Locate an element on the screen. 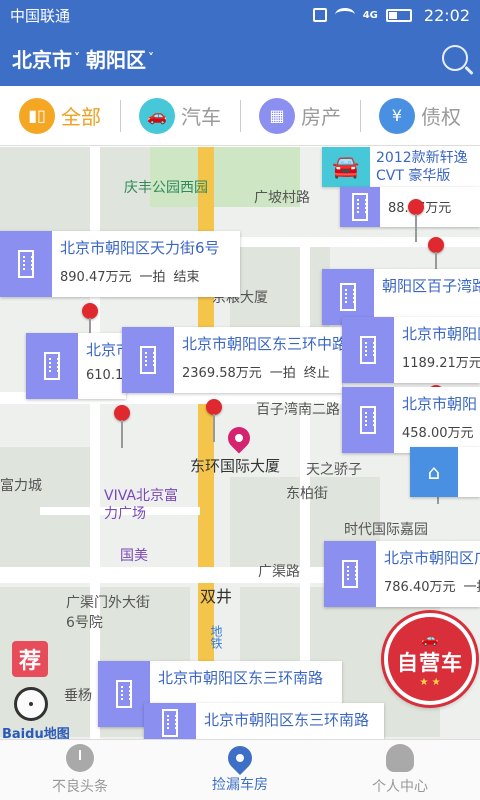  money-bag-icon: ¥ is located at coordinates (397, 115).